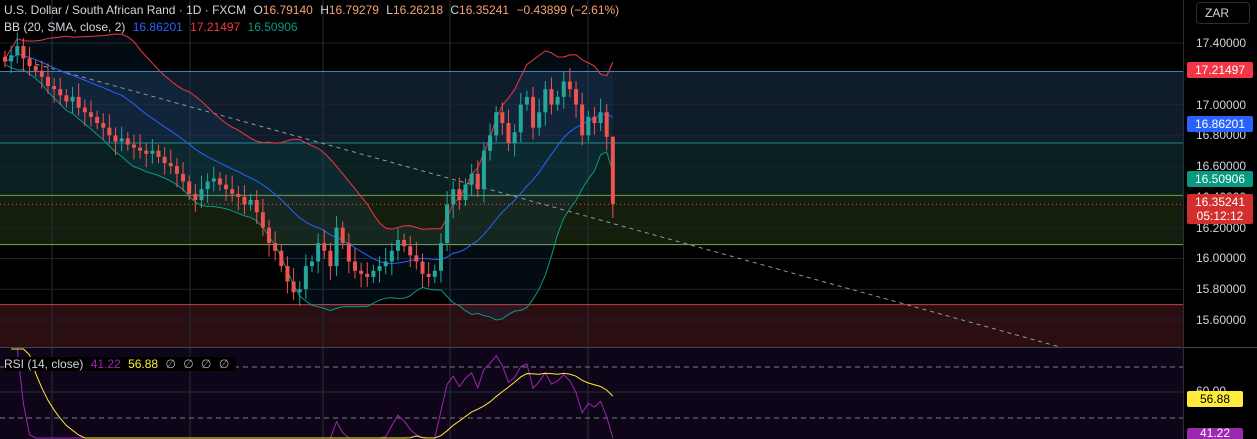 This screenshot has width=1257, height=439. Describe the element at coordinates (1220, 70) in the screenshot. I see `bb-upper-tag: 17.21497` at that location.